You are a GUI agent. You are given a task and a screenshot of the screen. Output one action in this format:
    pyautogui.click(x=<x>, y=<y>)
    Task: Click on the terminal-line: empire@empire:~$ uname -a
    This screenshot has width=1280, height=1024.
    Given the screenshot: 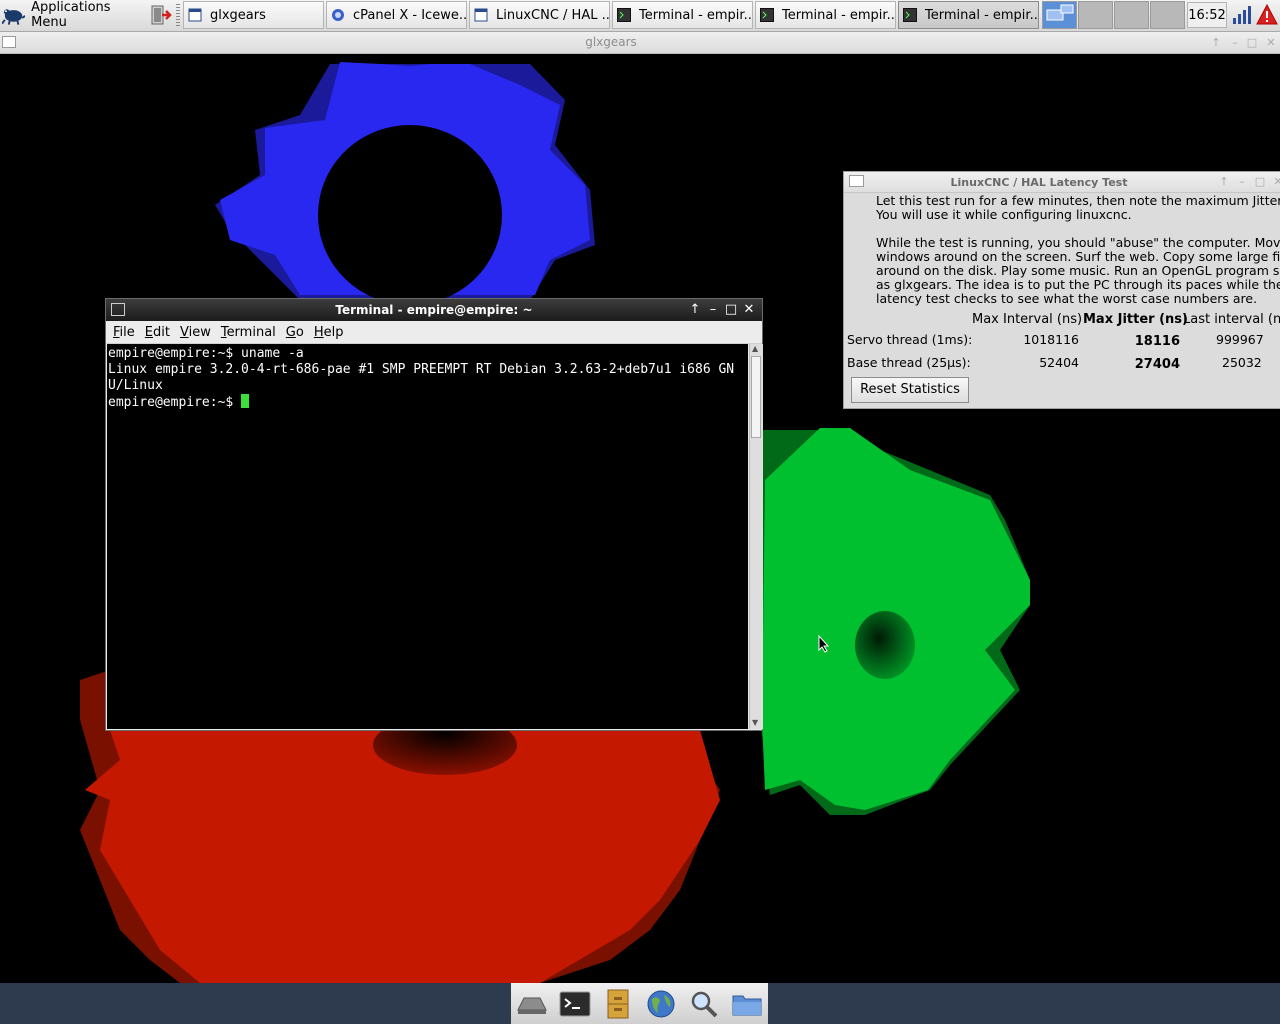 What is the action you would take?
    pyautogui.click(x=206, y=353)
    